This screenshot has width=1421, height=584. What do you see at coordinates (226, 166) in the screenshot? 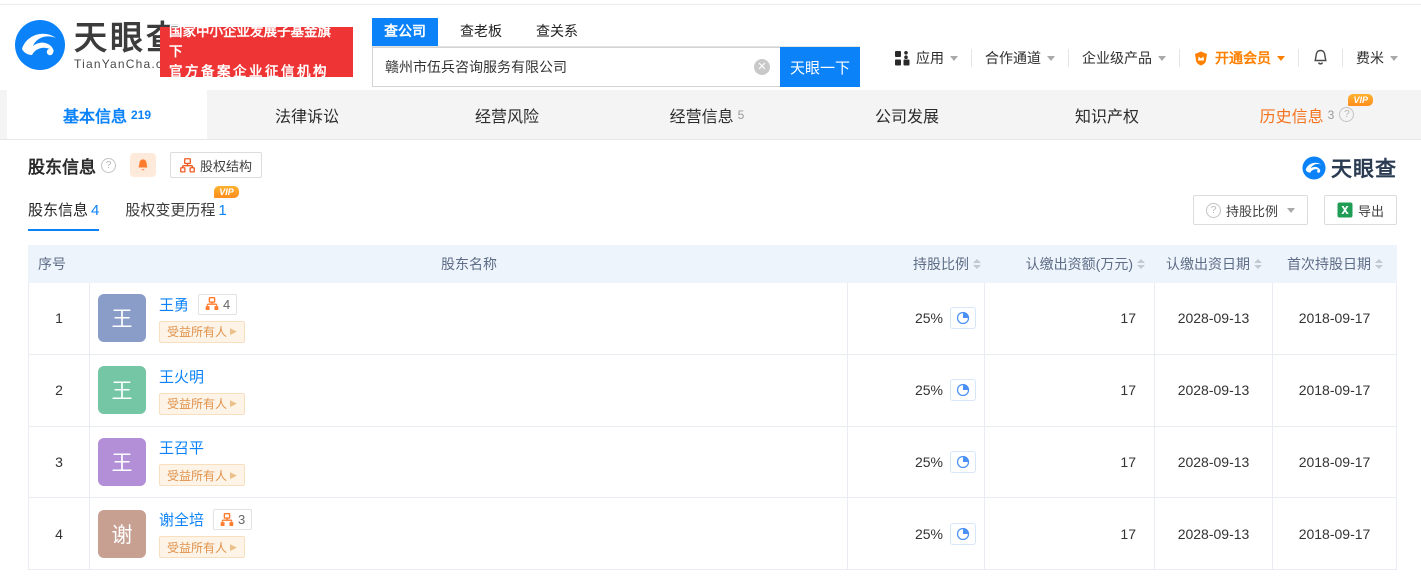
I see `equity-structure-label: 股权结构` at bounding box center [226, 166].